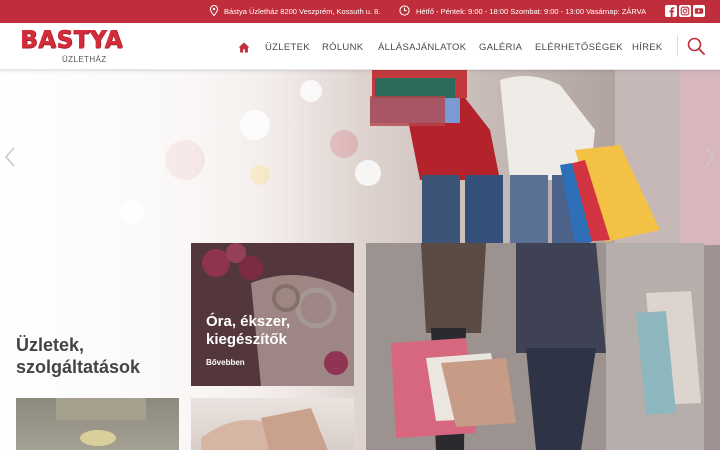 This screenshot has height=450, width=720. Describe the element at coordinates (671, 11) in the screenshot. I see `facebook-icon` at that location.